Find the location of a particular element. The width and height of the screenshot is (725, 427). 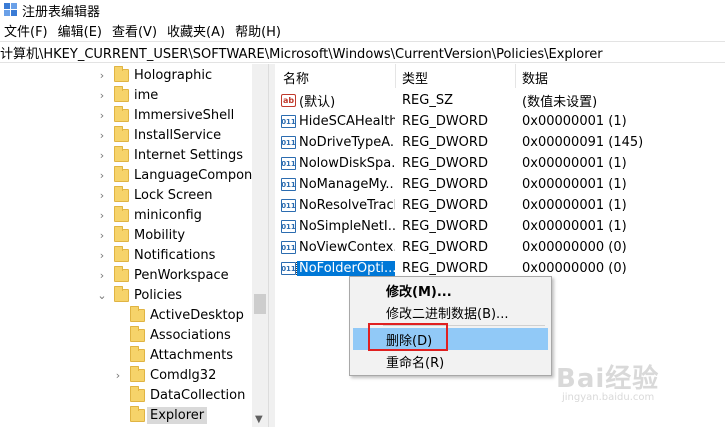

menu-view: 查看(V) is located at coordinates (135, 30).